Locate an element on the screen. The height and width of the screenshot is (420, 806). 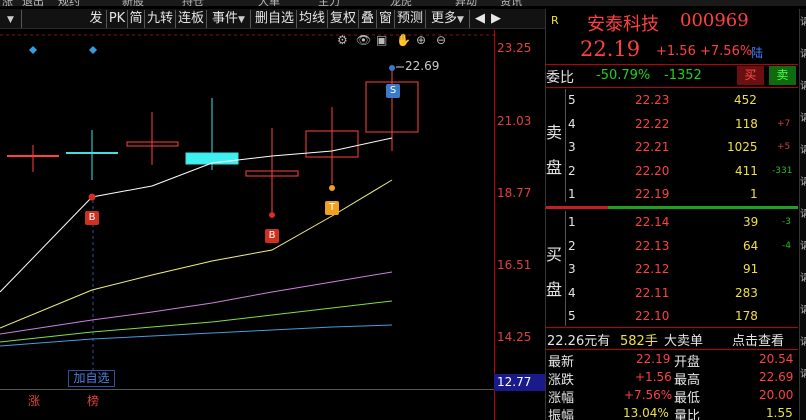
current-price-tag: 12.77 is located at coordinates (519, 382).